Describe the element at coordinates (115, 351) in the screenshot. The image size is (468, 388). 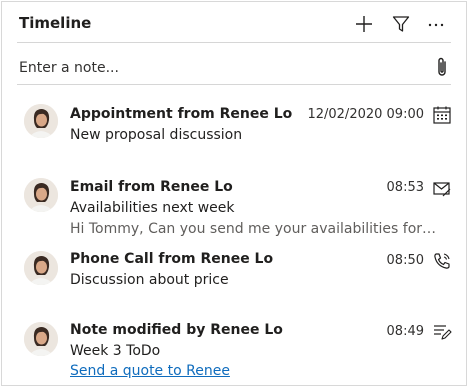
I see `entry-subtitle: Week 3 ToDo` at that location.